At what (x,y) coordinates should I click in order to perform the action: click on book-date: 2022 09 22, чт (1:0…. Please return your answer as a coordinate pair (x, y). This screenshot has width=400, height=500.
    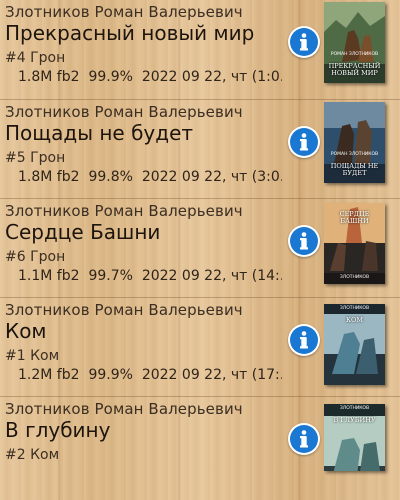
    Looking at the image, I should click on (211, 77).